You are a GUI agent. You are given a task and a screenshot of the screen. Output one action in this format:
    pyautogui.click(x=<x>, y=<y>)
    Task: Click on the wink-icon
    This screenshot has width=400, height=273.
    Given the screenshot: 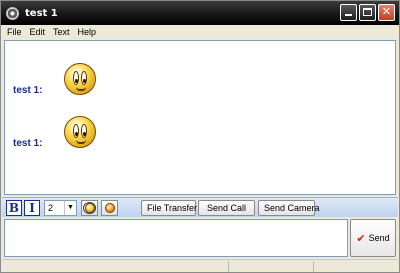 What is the action you would take?
    pyautogui.click(x=110, y=208)
    